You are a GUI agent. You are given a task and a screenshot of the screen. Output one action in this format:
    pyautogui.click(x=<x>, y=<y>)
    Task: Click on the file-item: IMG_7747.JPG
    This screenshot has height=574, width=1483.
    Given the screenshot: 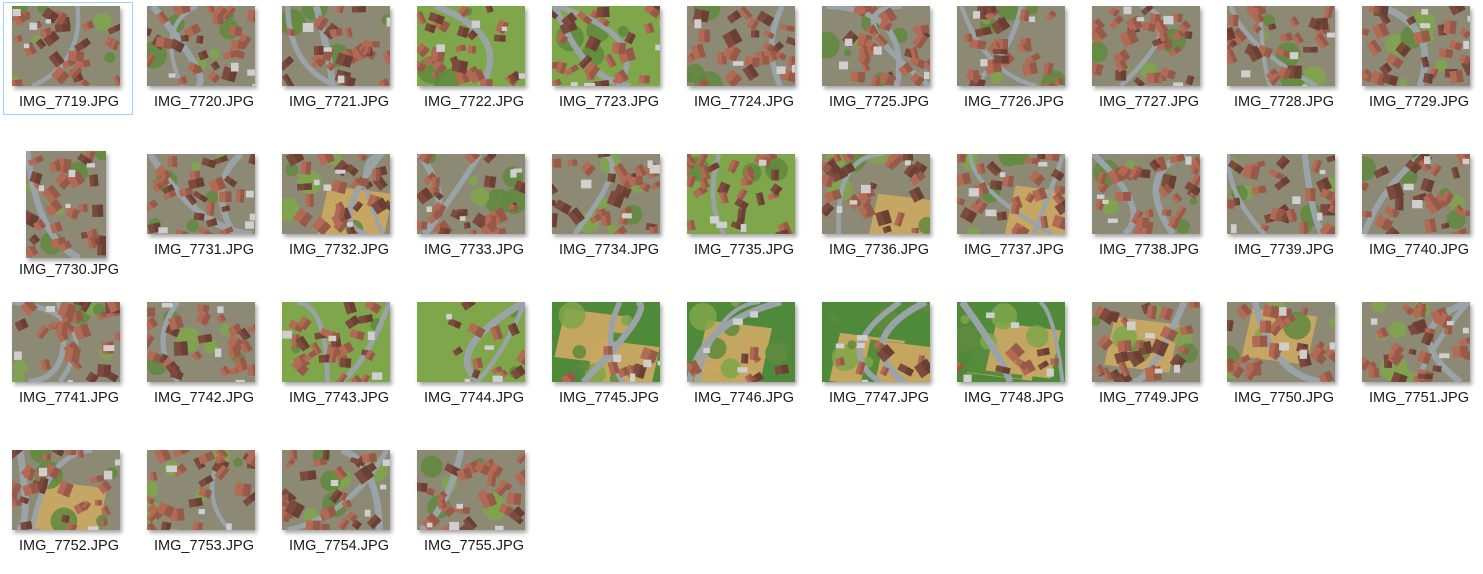 What is the action you would take?
    pyautogui.click(x=878, y=354)
    